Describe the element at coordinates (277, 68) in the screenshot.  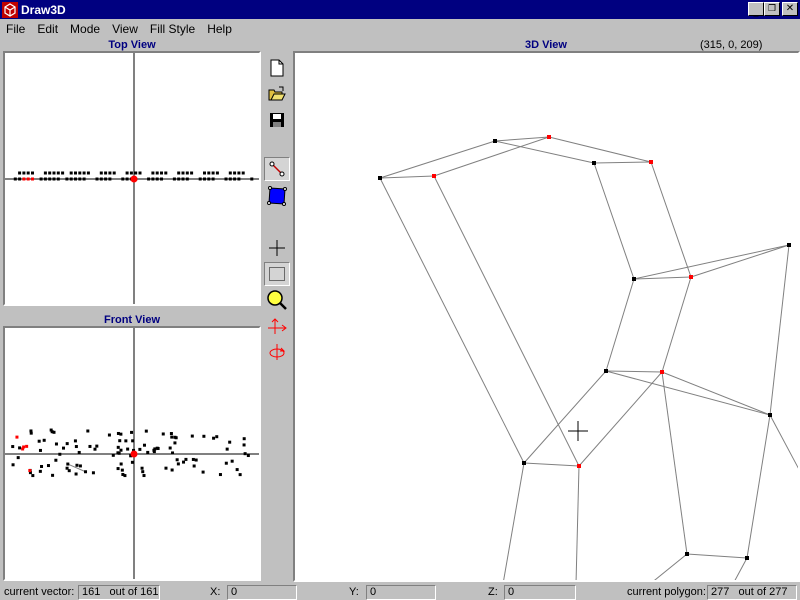
I see `new-file-button` at that location.